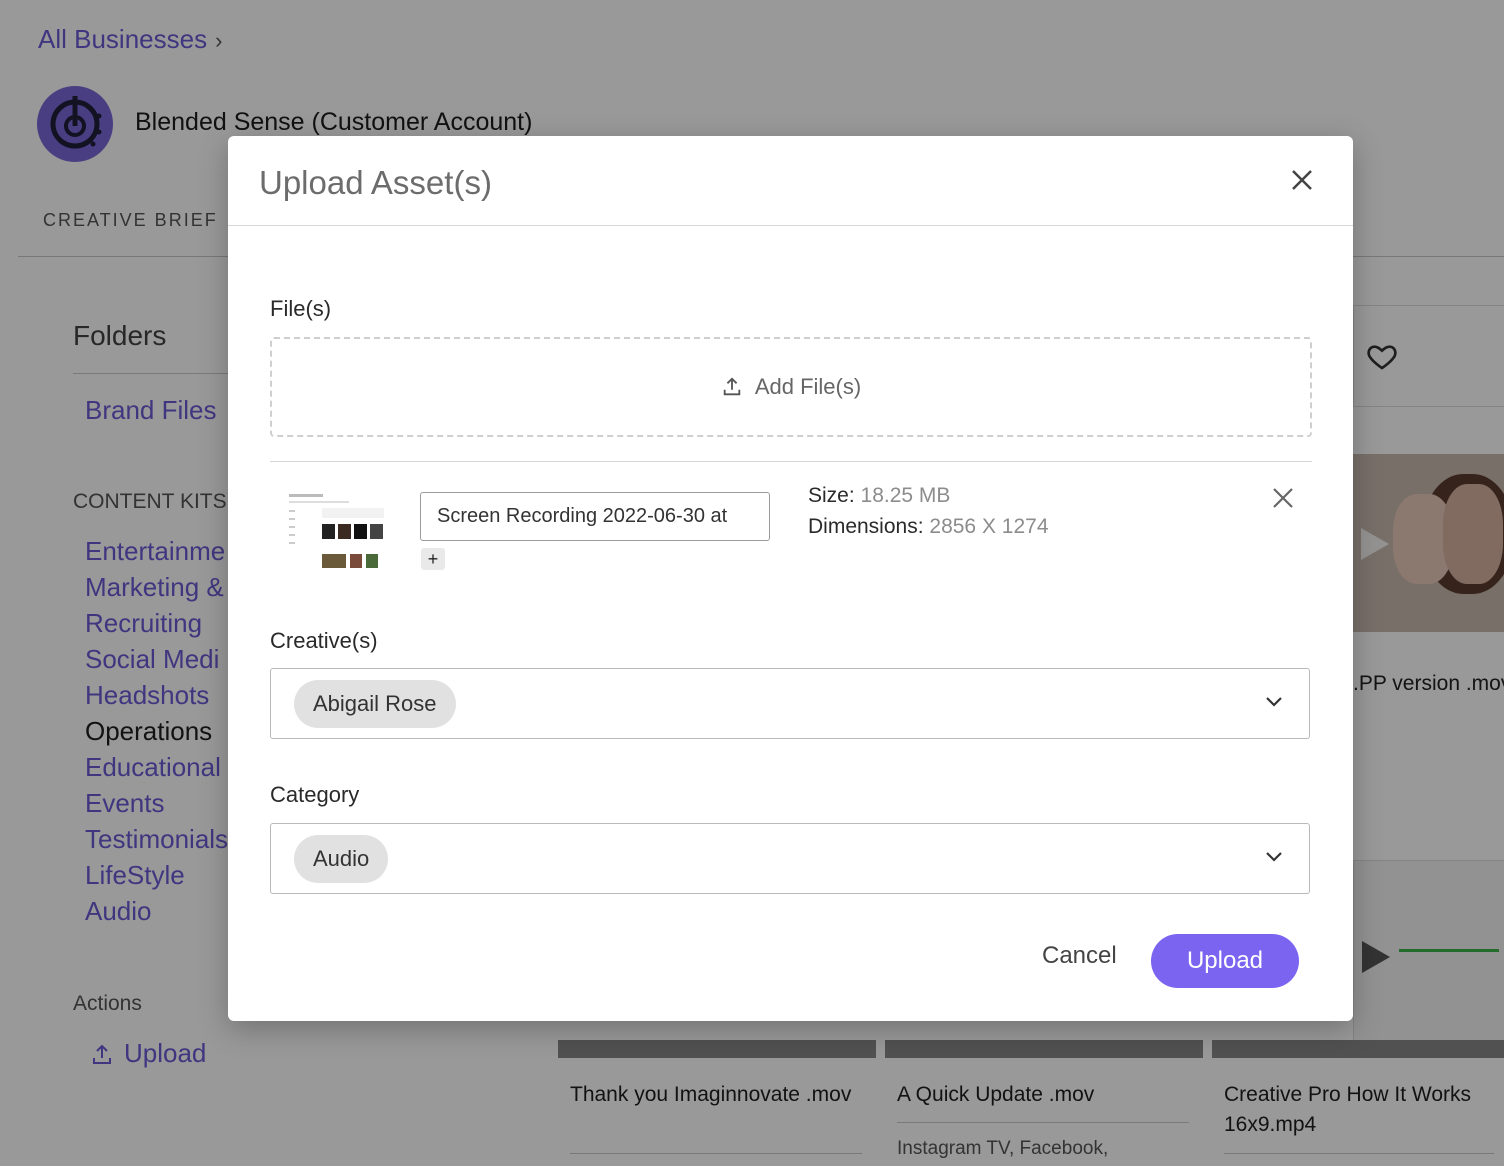 This screenshot has height=1166, width=1504. I want to click on file-thumbnail, so click(339, 535).